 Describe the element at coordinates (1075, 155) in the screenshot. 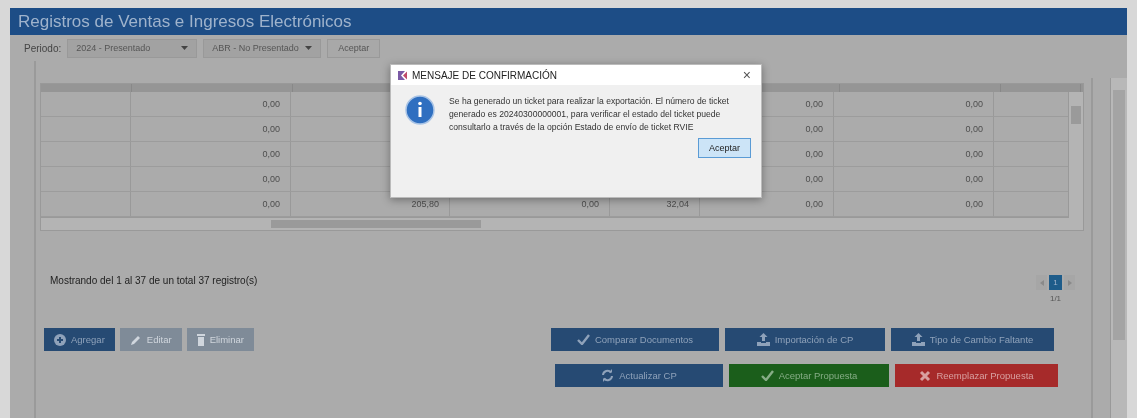

I see `vertical-scrollbar` at that location.